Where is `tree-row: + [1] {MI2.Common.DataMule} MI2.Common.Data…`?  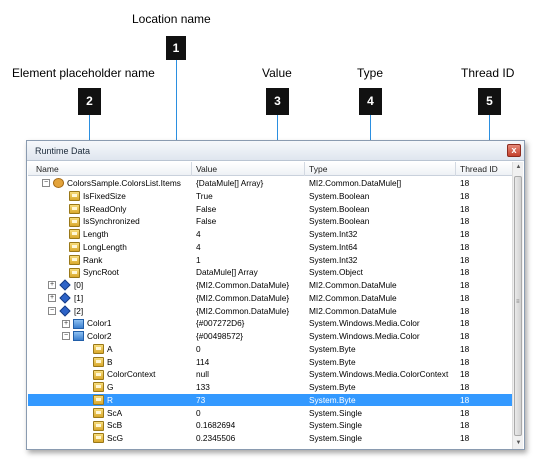 tree-row: + [1] {MI2.Common.DataMule} MI2.Common.Data… is located at coordinates (270, 298).